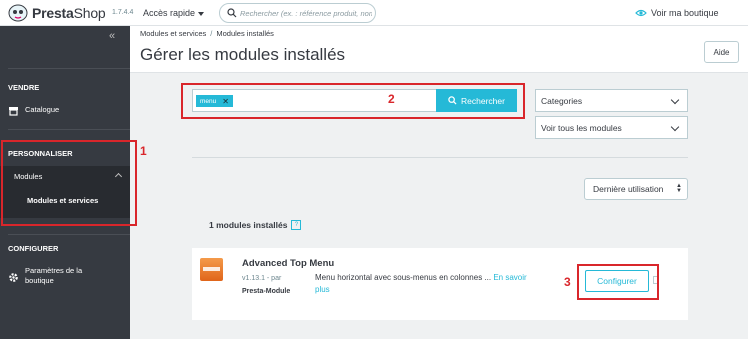  What do you see at coordinates (33, 110) in the screenshot?
I see `sidebar-item-catalog: Catalogue` at bounding box center [33, 110].